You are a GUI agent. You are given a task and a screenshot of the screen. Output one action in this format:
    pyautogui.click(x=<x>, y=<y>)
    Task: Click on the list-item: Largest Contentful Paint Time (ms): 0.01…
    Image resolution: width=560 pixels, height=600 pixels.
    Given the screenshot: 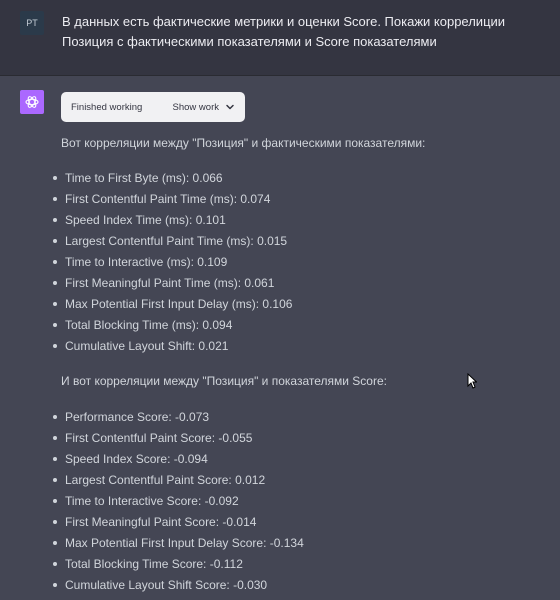 What is the action you would take?
    pyautogui.click(x=297, y=241)
    